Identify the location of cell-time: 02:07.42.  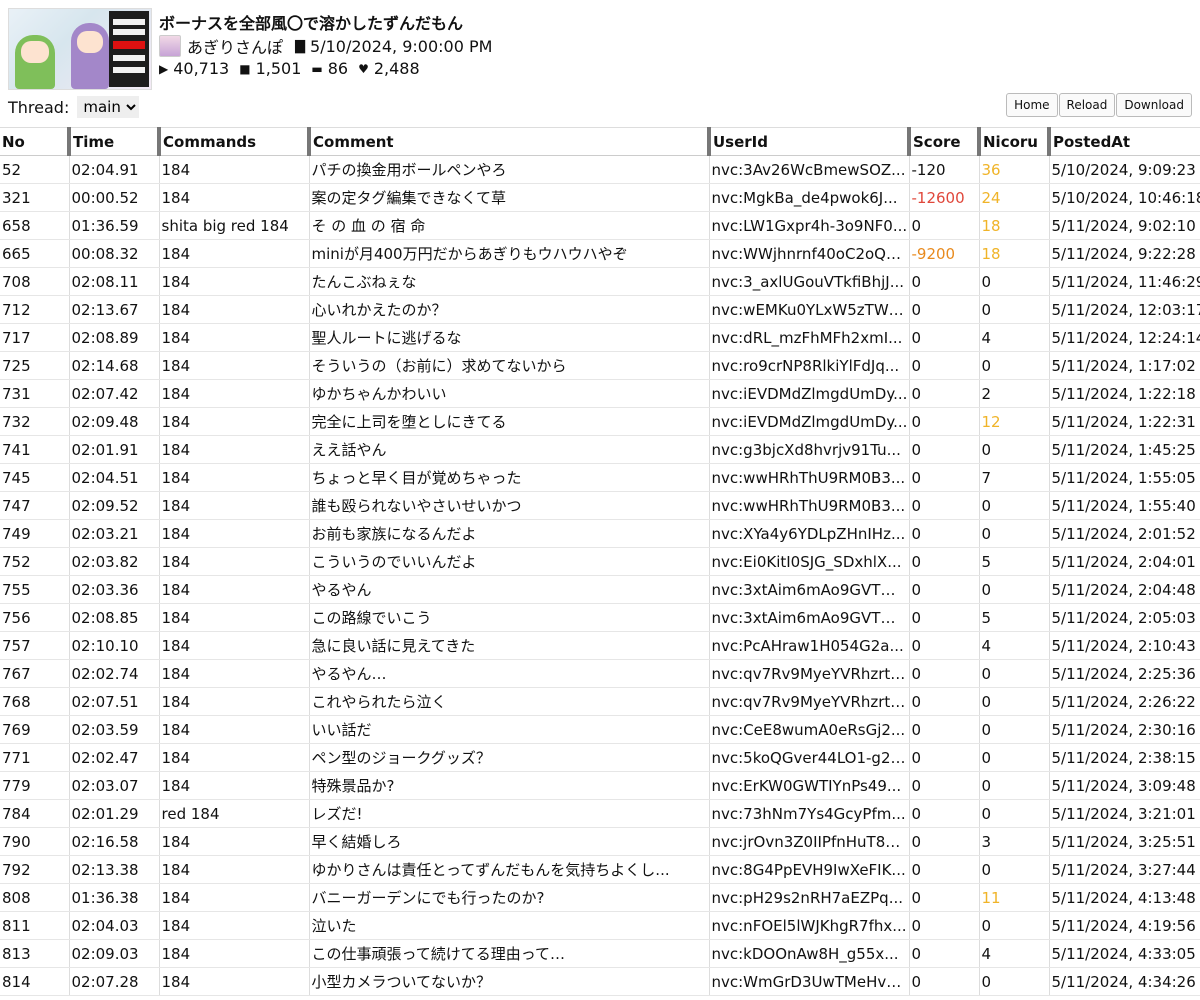
(113, 393).